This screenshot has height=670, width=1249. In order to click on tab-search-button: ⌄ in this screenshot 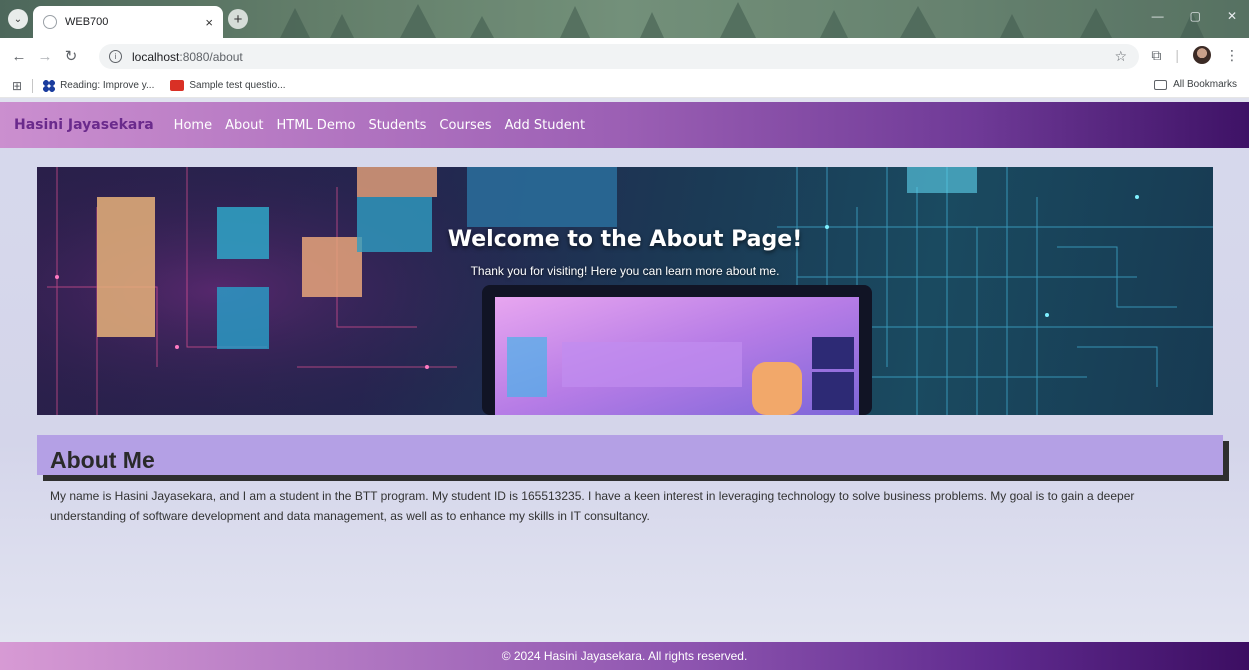, I will do `click(18, 19)`.